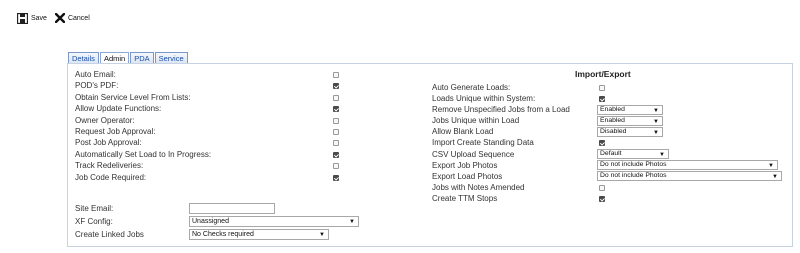  What do you see at coordinates (602, 187) in the screenshot?
I see `notes-amended-checkbox` at bounding box center [602, 187].